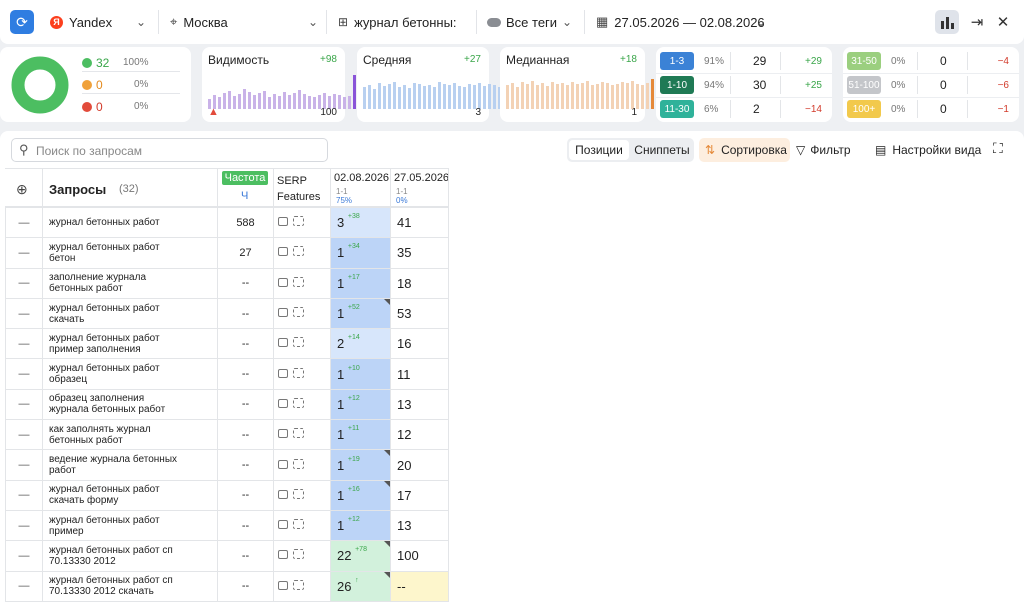 This screenshot has width=1024, height=602. What do you see at coordinates (419, 495) in the screenshot?
I see `position-cell-date2: 17` at bounding box center [419, 495].